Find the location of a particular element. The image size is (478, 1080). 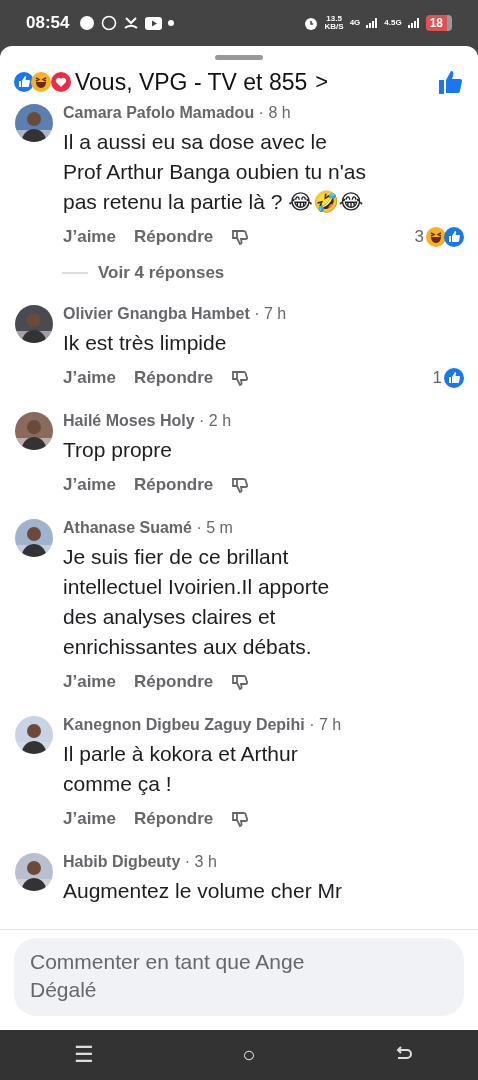

home-button: ○ is located at coordinates (249, 1055).